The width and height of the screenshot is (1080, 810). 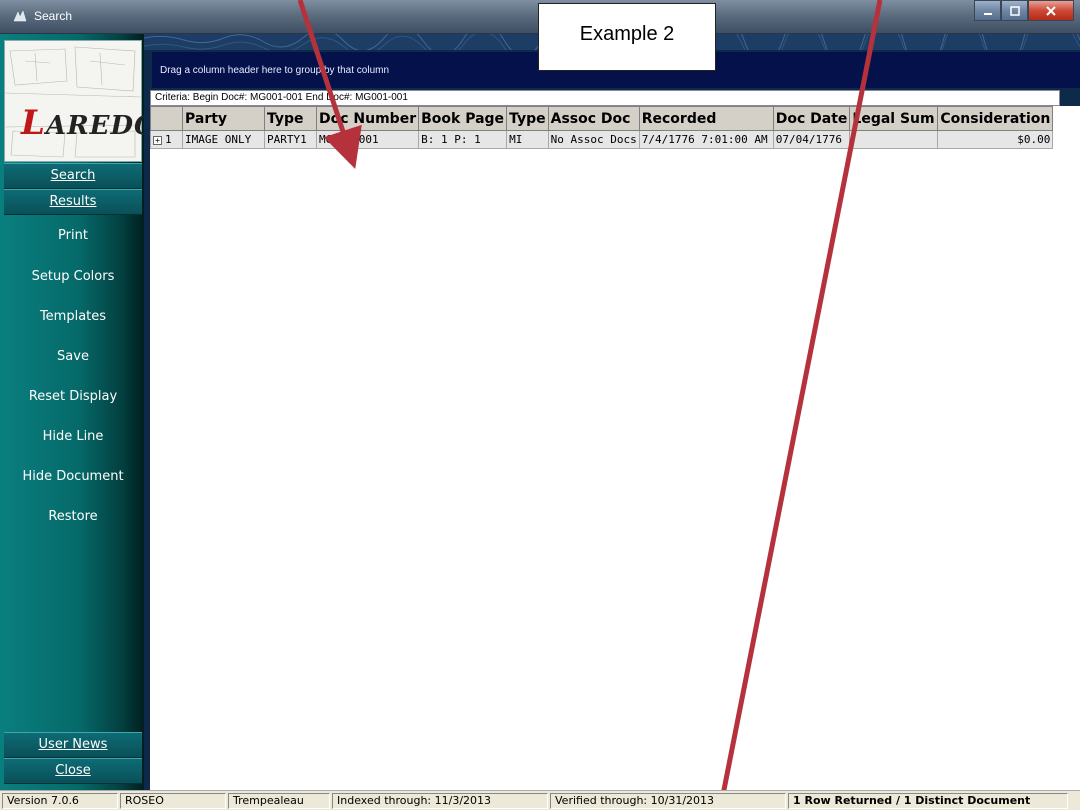 What do you see at coordinates (440, 801) in the screenshot?
I see `status-indexed: Indexed through: 11/3/2013` at bounding box center [440, 801].